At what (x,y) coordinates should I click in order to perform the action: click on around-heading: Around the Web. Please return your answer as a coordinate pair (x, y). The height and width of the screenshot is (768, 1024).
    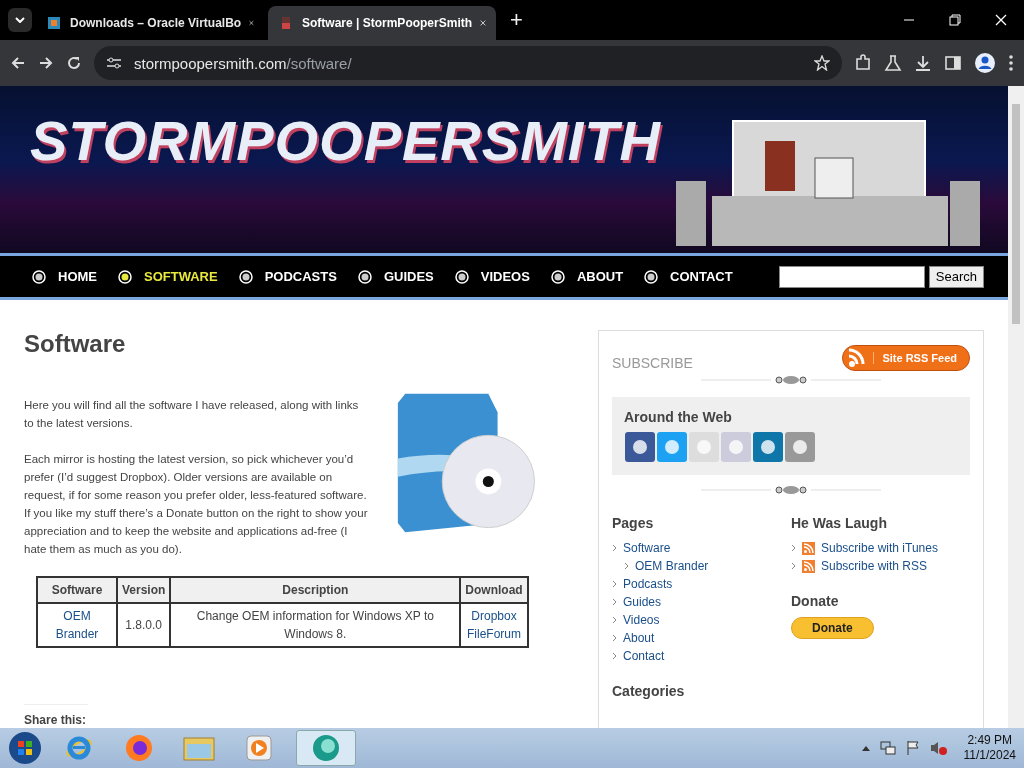
    Looking at the image, I should click on (678, 417).